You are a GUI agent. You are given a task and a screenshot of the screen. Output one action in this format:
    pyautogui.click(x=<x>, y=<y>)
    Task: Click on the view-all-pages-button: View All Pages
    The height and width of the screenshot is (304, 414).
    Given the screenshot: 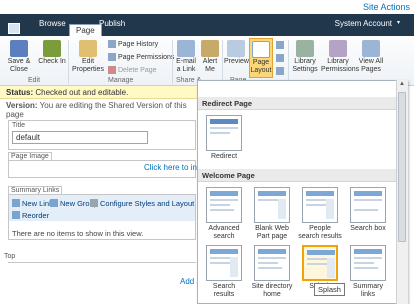 What is the action you would take?
    pyautogui.click(x=371, y=57)
    